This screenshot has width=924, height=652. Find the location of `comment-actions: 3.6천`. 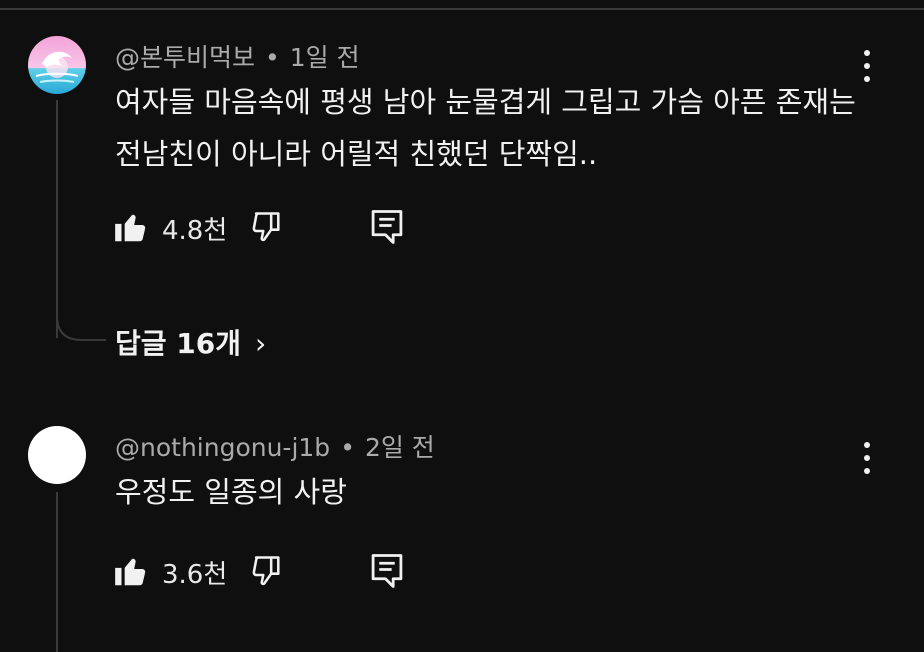

comment-actions: 3.6천 is located at coordinates (272, 572).